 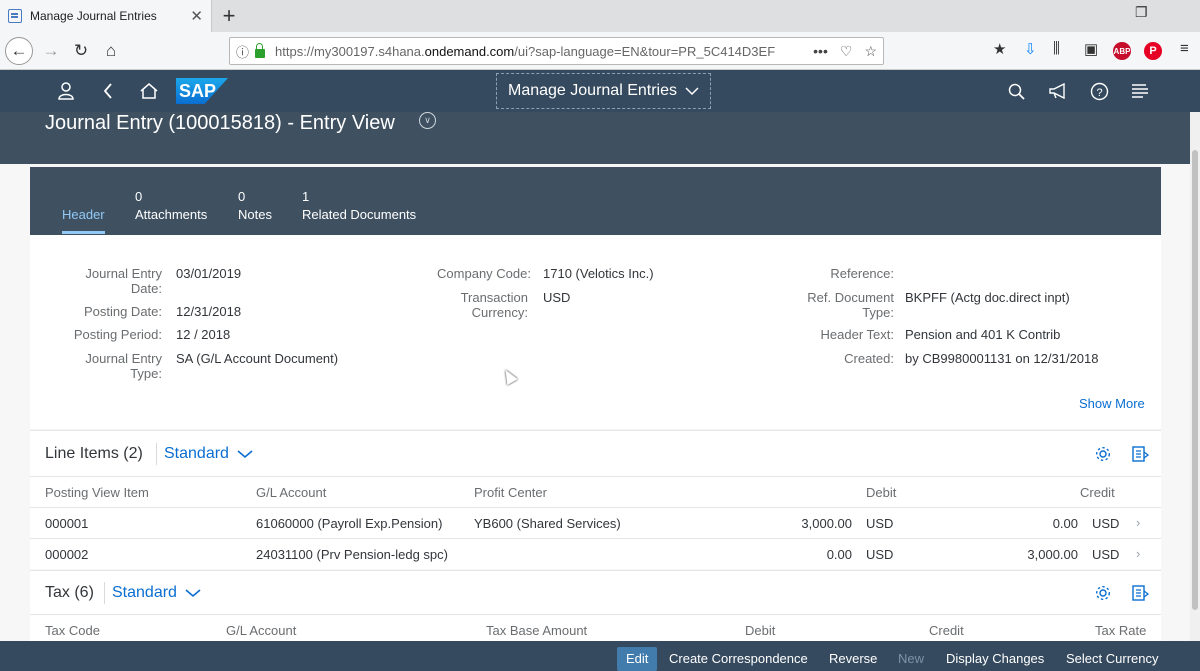 I want to click on transaction-currency-label: Transaction Currency:, so click(x=494, y=305).